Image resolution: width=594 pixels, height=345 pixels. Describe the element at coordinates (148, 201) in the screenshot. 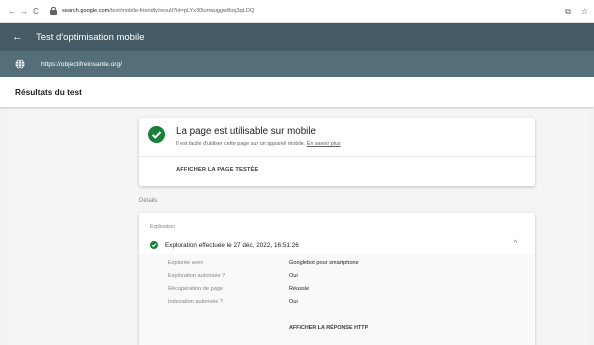

I see `details-label: Détails` at that location.